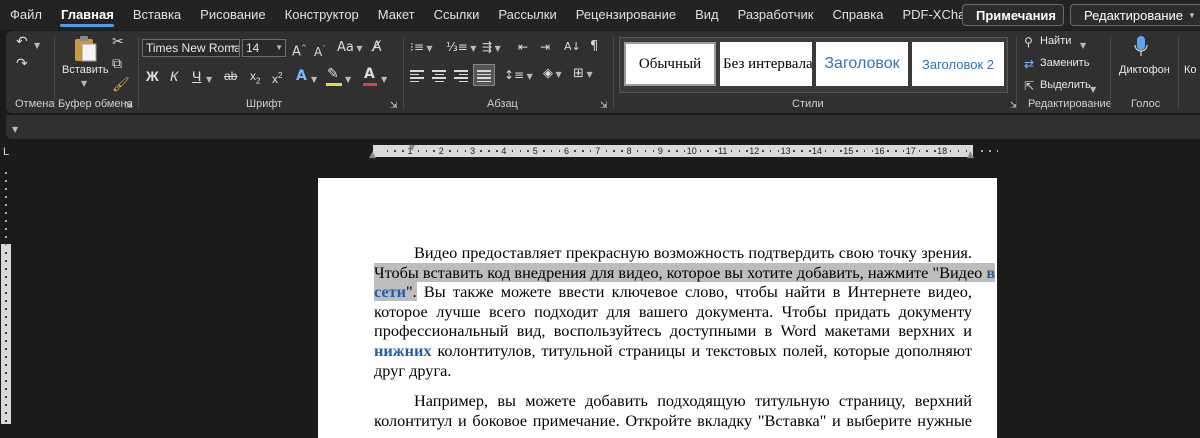 This screenshot has height=438, width=1200. I want to click on tab-mailings: Рассылки, so click(527, 15).